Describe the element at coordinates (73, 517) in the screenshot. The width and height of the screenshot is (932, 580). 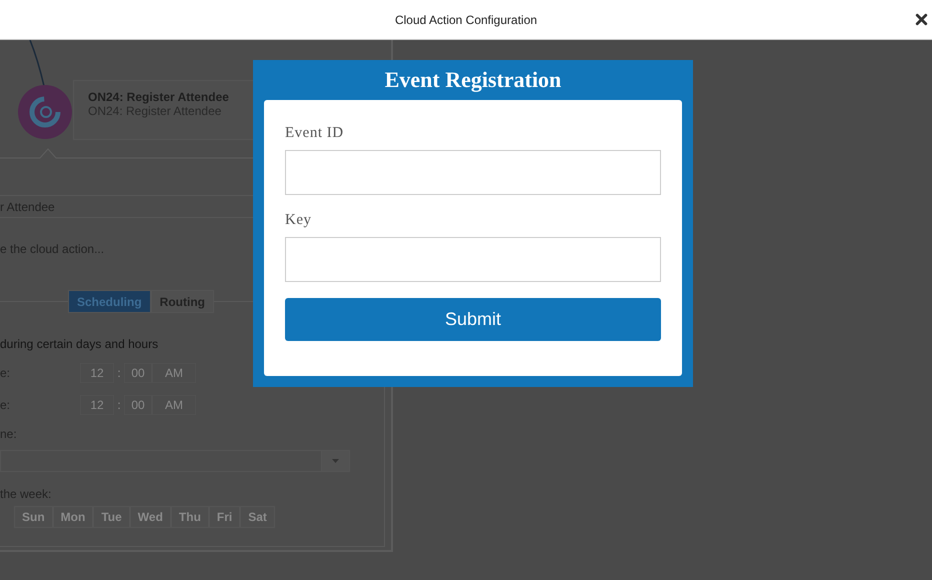
I see `day-button: Mon` at that location.